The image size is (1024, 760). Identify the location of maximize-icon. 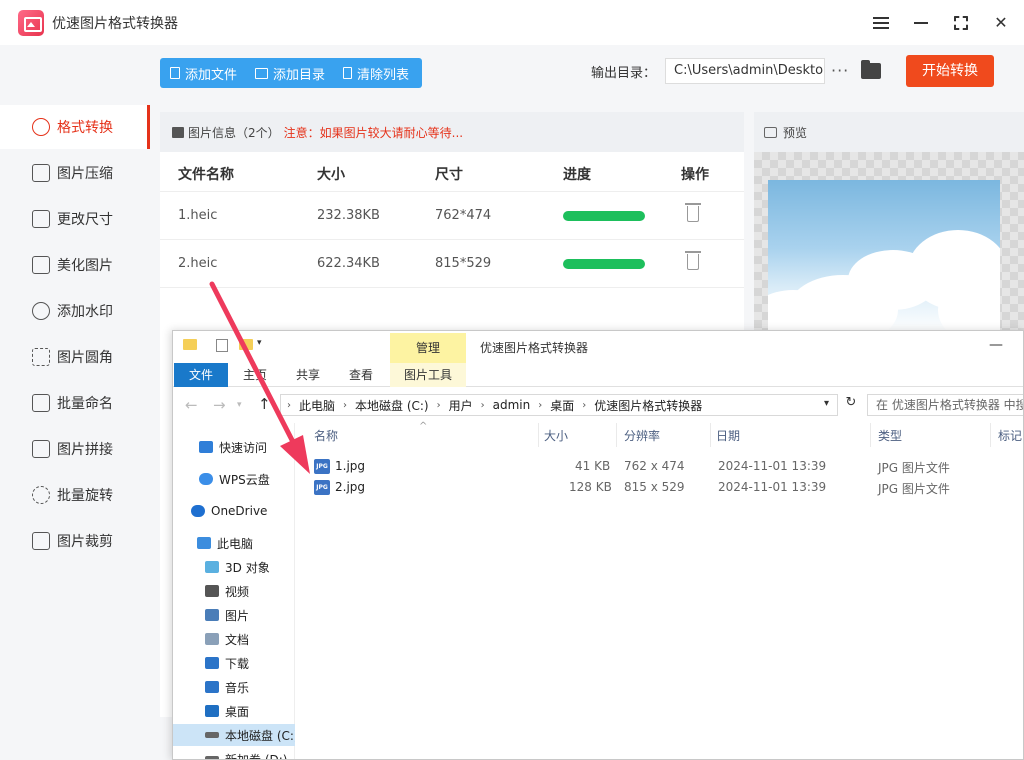
(961, 23).